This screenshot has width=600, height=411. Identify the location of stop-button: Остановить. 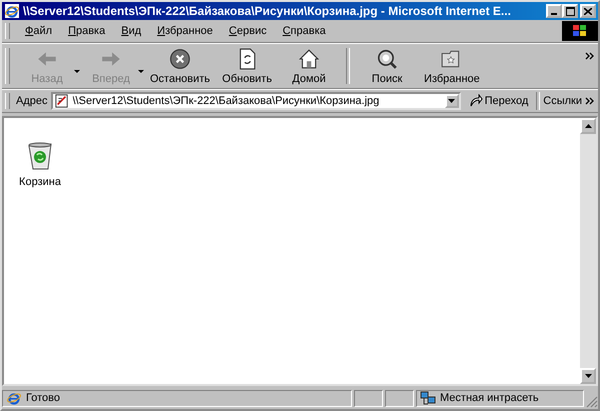
(180, 66).